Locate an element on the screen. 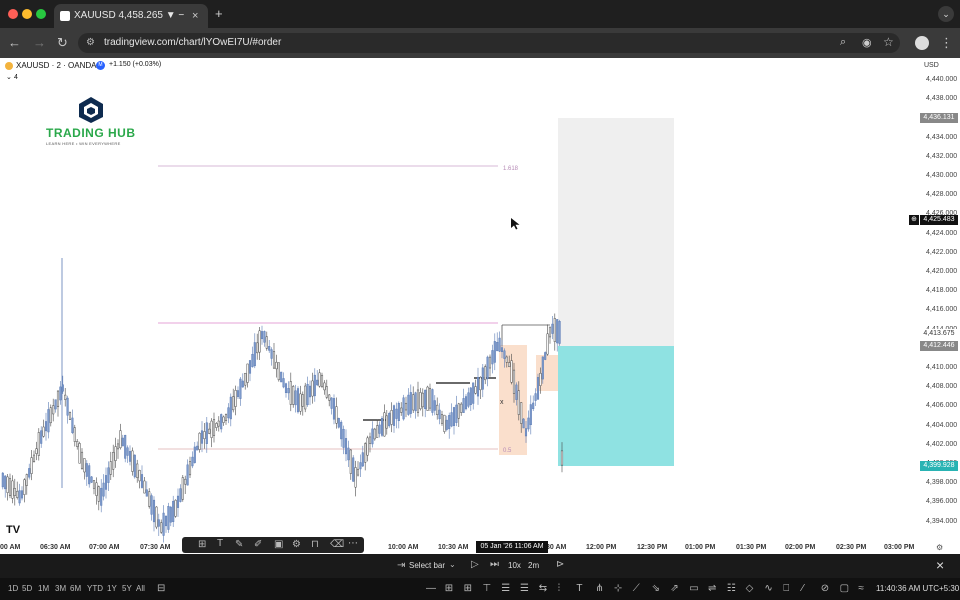 This screenshot has height=600, width=960. replay-interval: 2m is located at coordinates (533, 566).